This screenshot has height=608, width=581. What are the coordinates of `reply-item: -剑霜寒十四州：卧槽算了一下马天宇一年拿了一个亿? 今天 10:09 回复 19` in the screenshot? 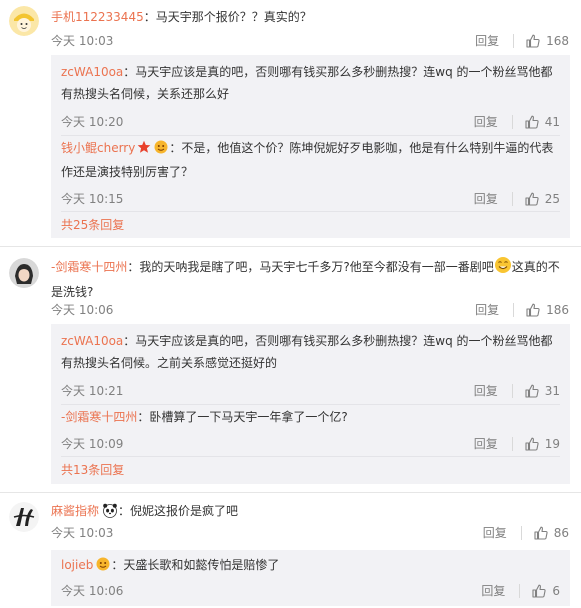 It's located at (310, 428).